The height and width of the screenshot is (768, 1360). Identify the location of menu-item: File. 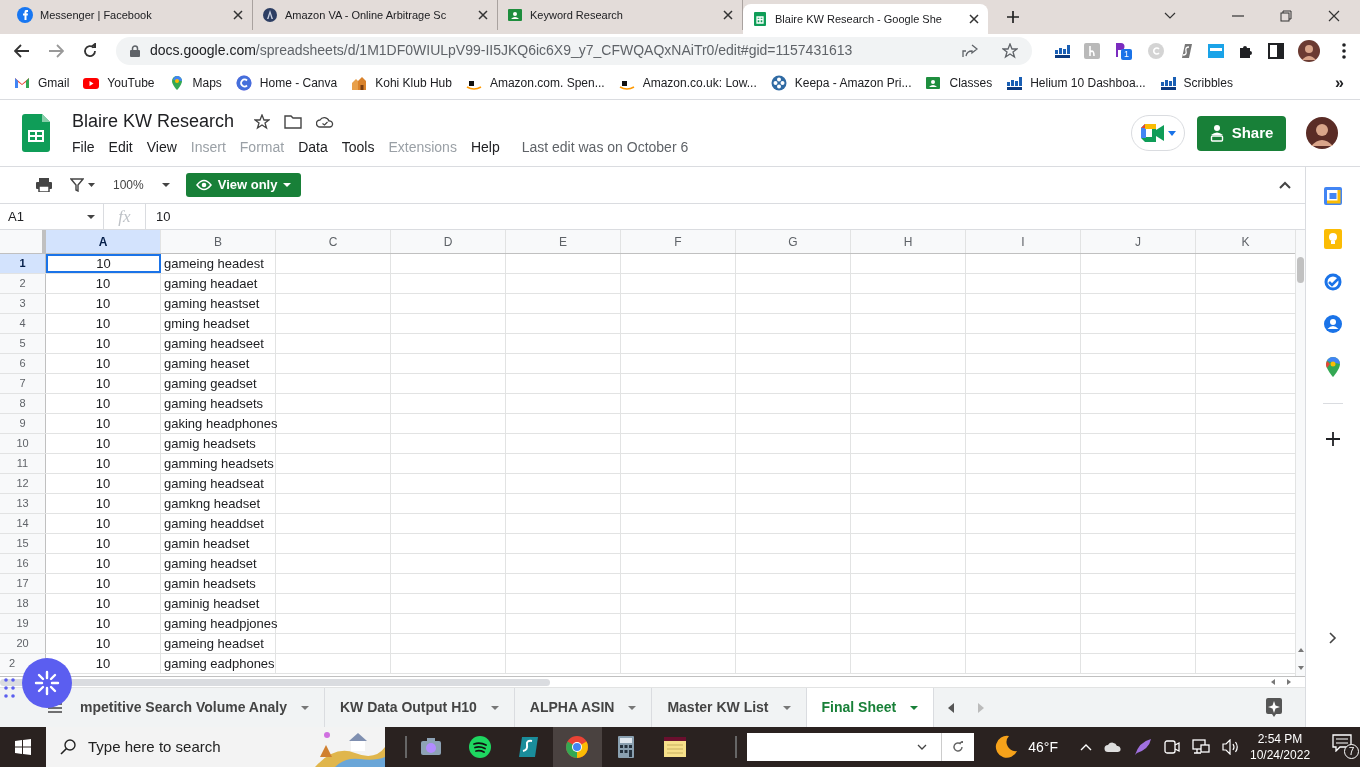
(83, 147).